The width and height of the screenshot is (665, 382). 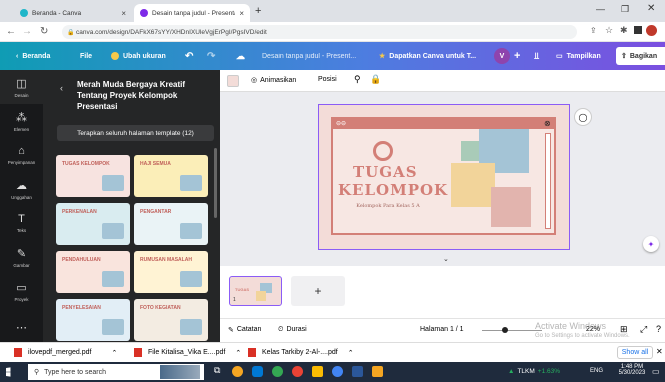 I want to click on scroll-down-icon: ⌄, so click(x=446, y=259).